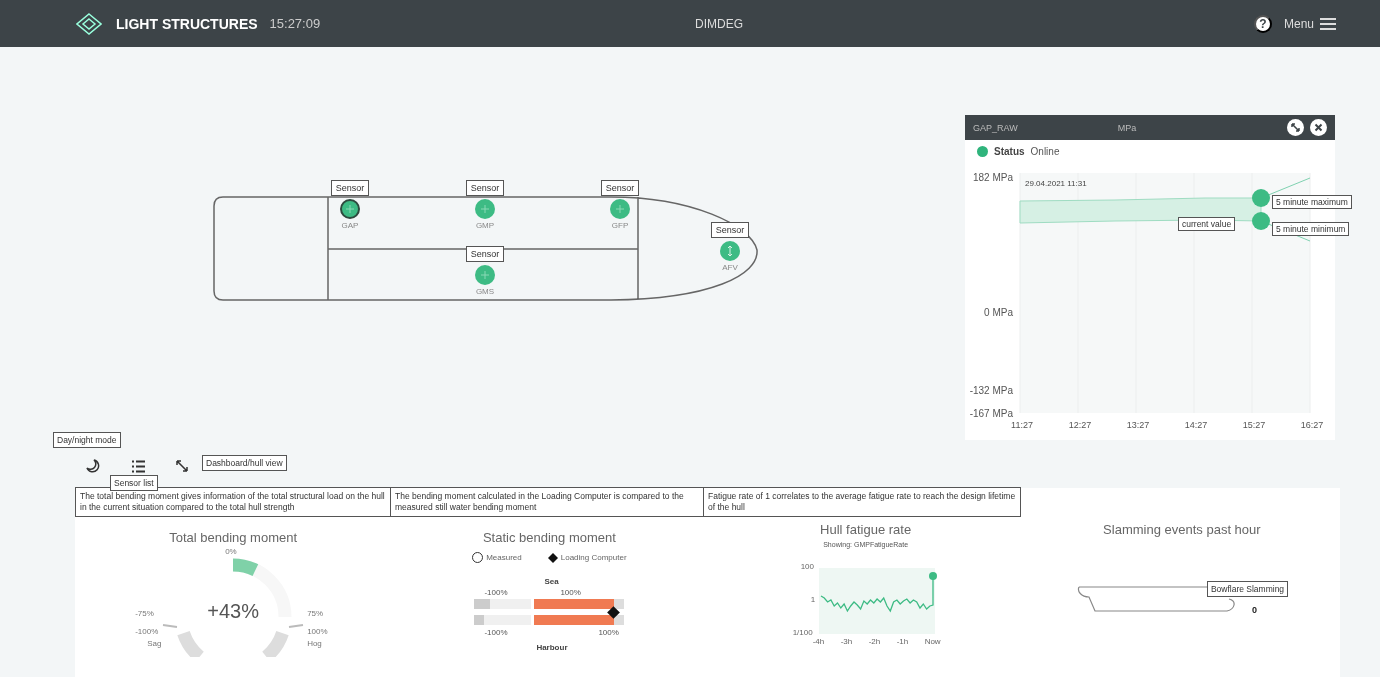 The height and width of the screenshot is (677, 1380). I want to click on sensor-name: GMP, so click(485, 225).